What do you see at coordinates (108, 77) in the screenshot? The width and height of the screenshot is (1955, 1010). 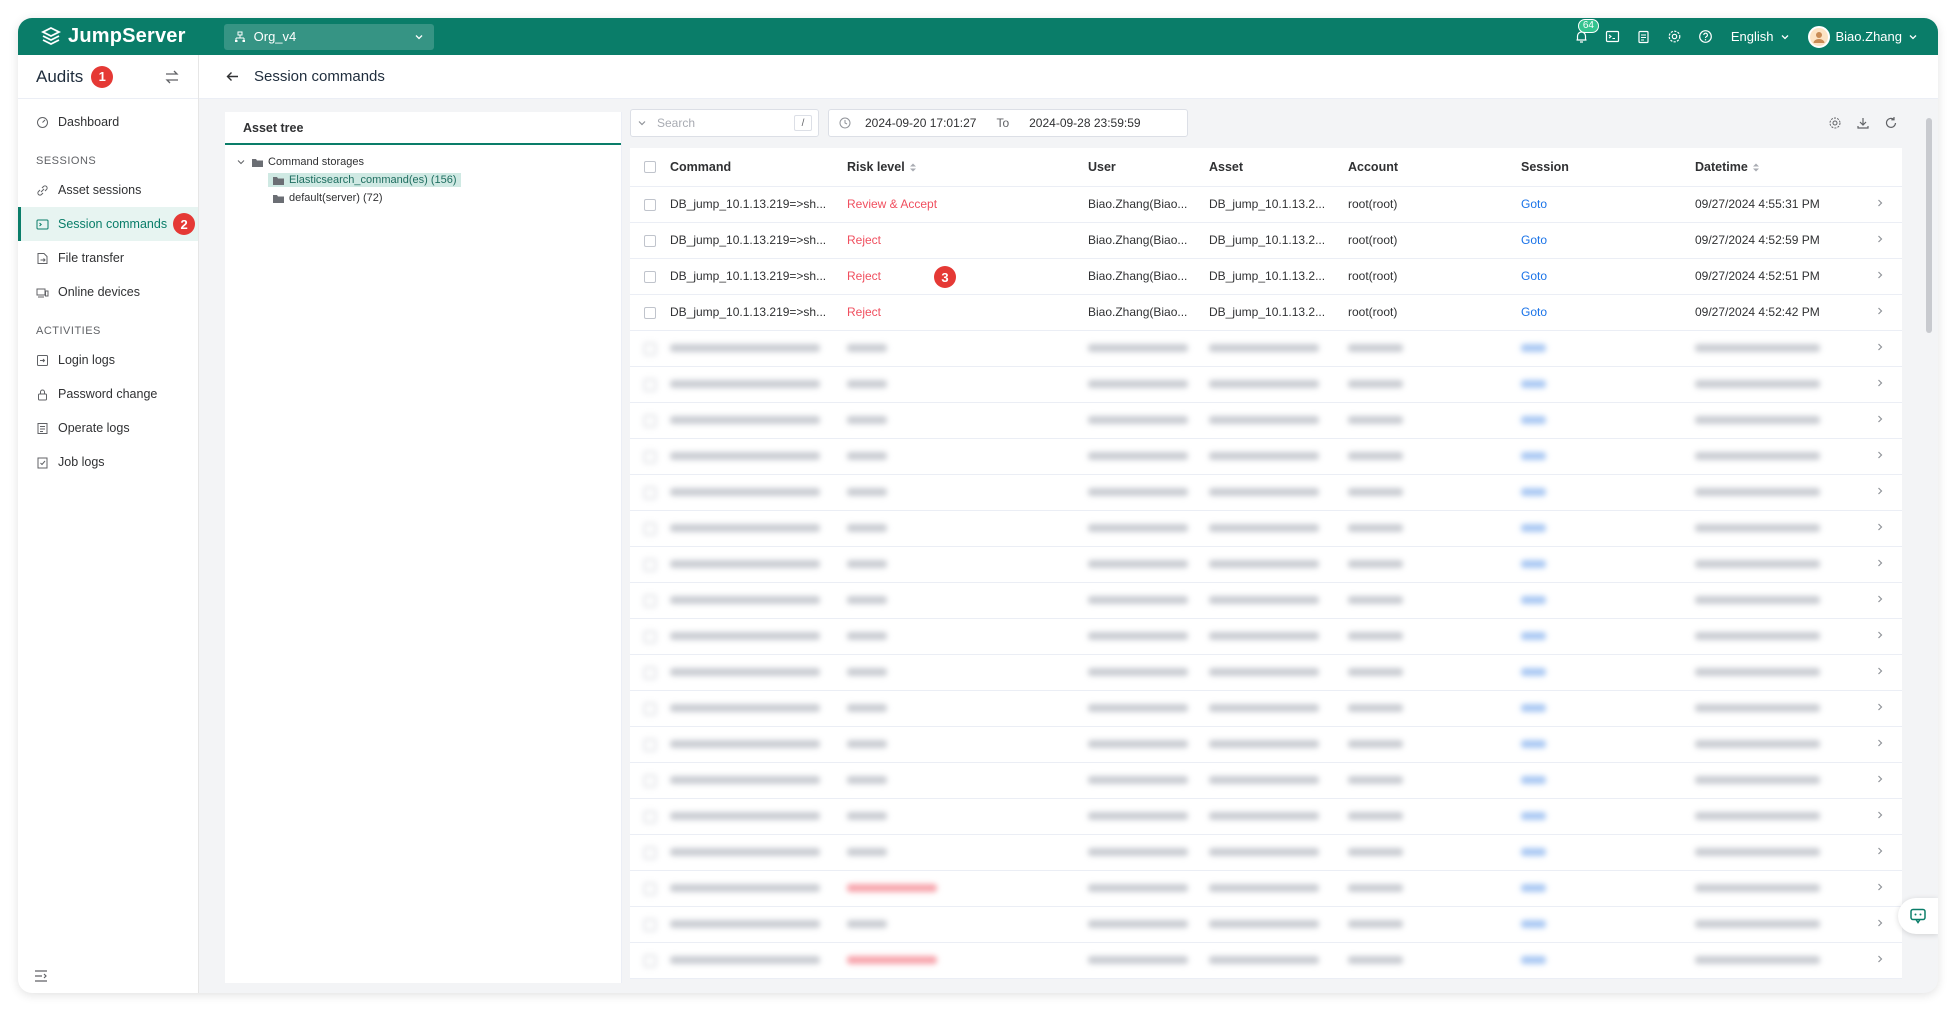 I see `sidebar-header: Audits 1` at bounding box center [108, 77].